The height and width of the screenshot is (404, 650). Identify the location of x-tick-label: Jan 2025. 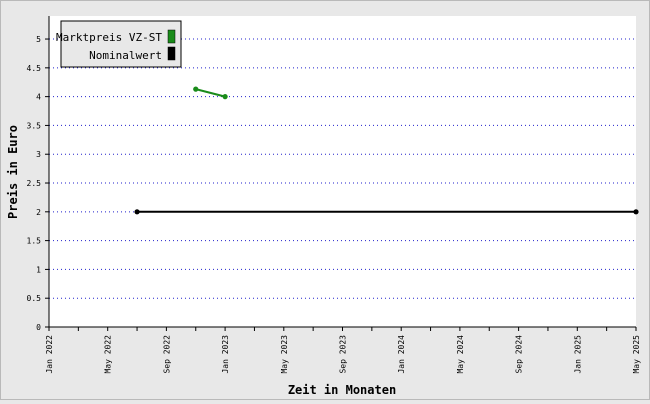
(577, 354).